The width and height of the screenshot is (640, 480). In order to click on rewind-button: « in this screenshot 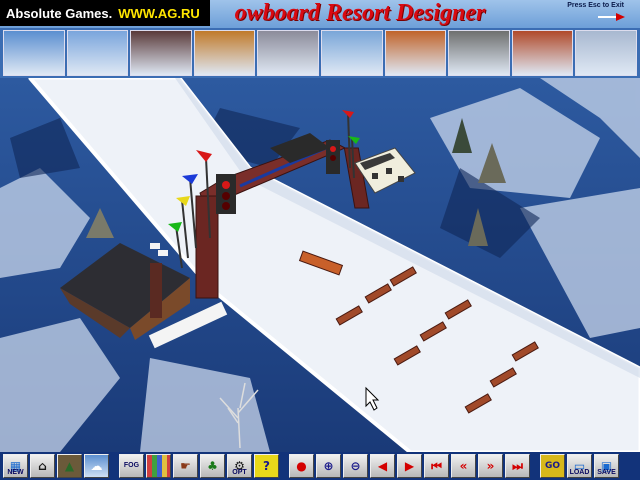, I will do `click(463, 466)`.